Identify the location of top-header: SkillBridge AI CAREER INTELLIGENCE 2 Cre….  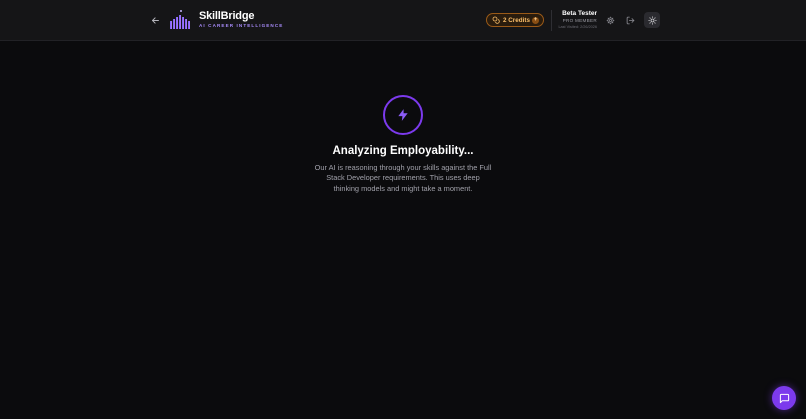
(403, 20).